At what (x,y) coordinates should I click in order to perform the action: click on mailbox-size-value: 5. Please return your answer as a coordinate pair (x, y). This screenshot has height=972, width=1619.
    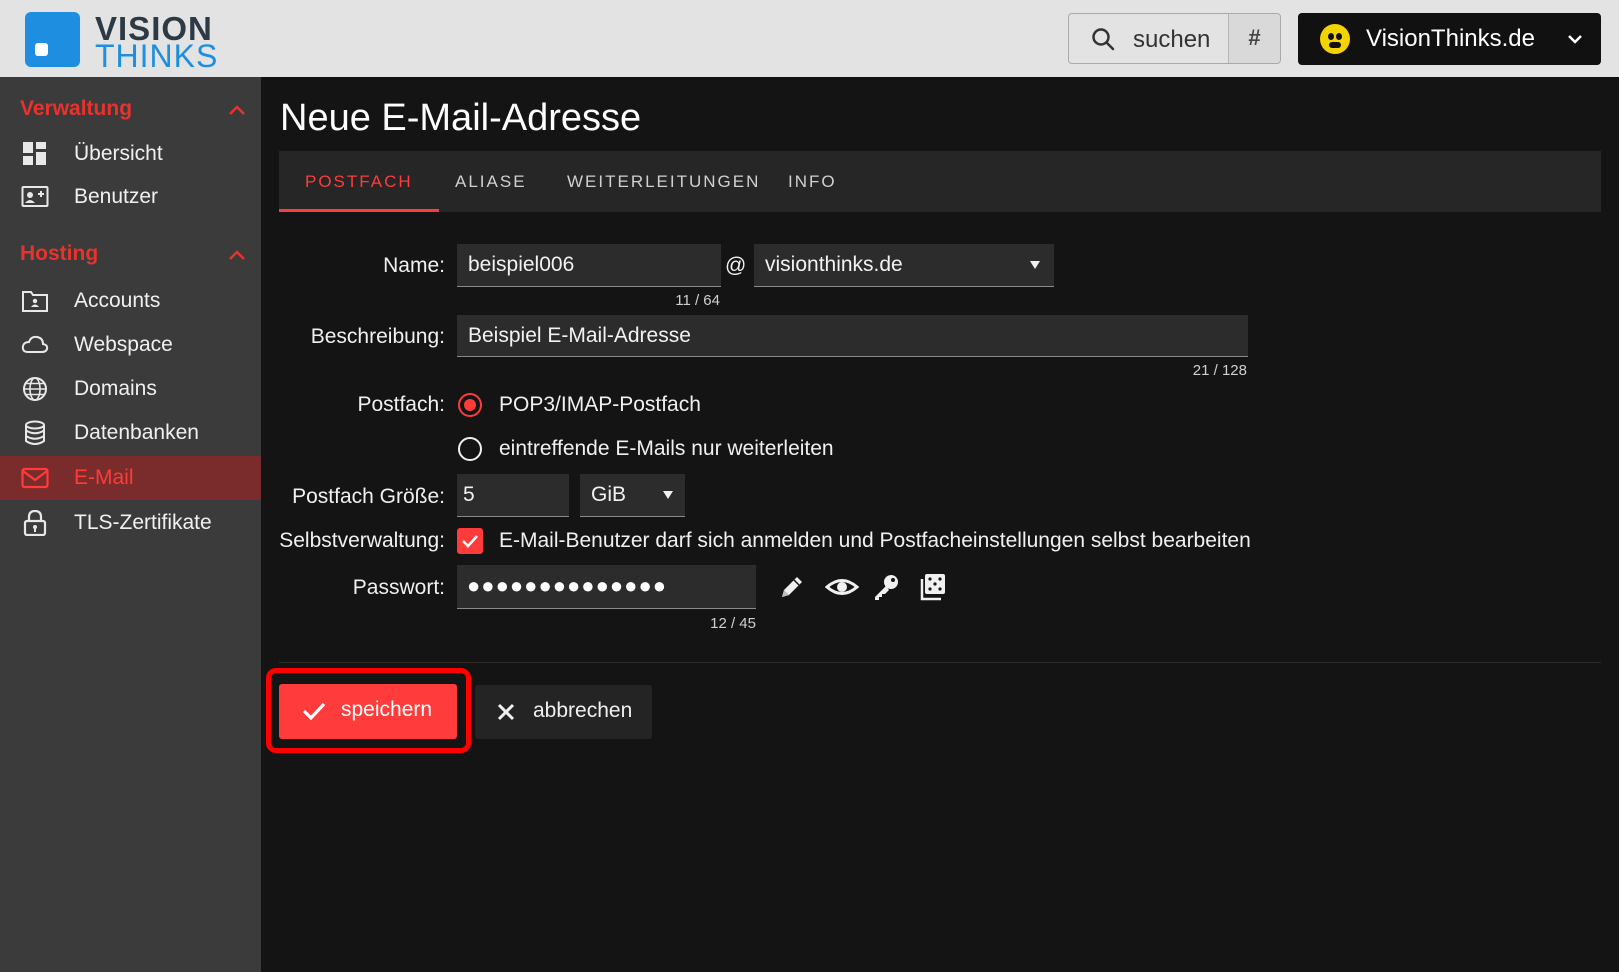
    Looking at the image, I should click on (469, 494).